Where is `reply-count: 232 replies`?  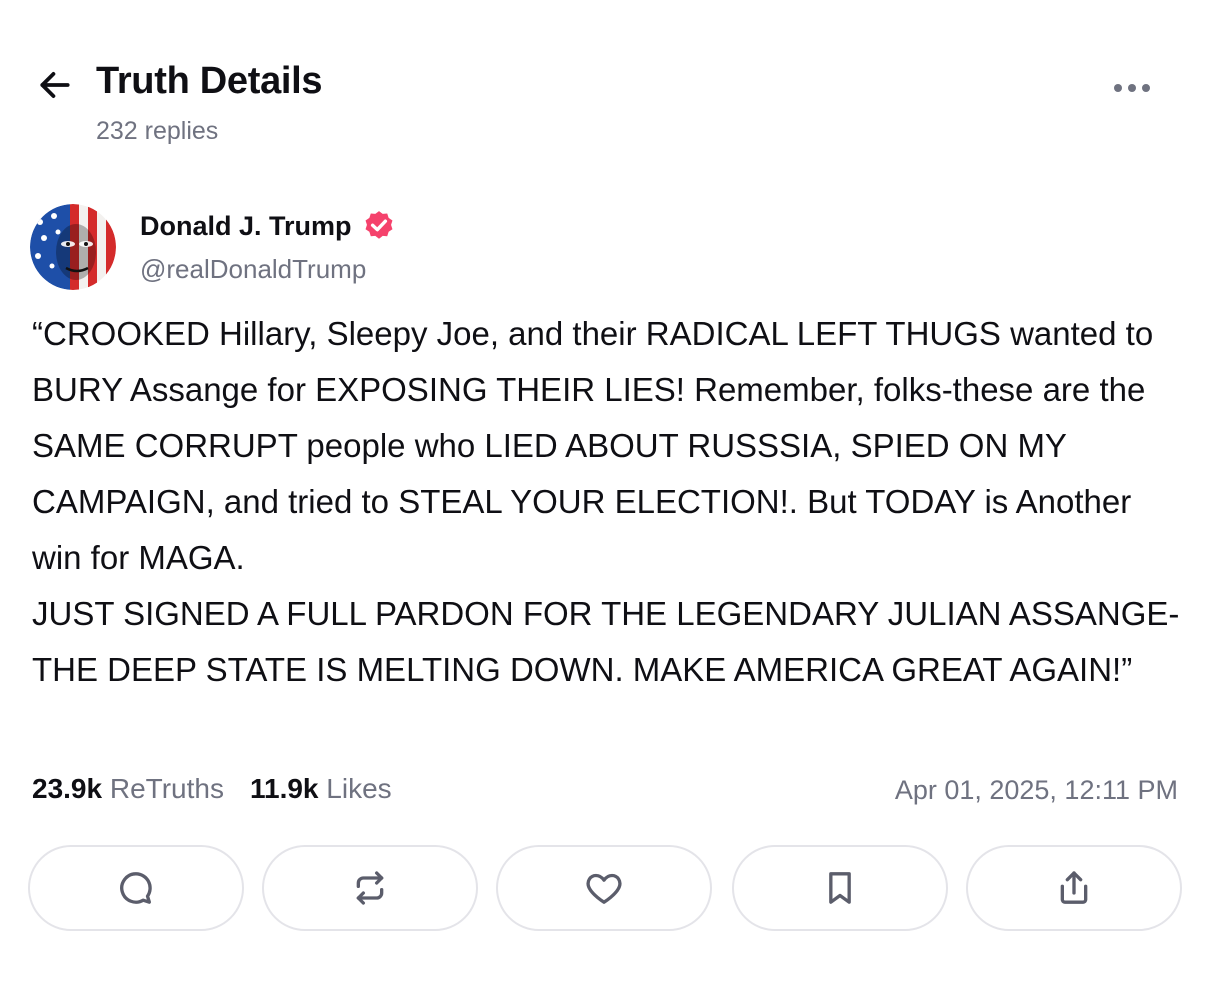 reply-count: 232 replies is located at coordinates (157, 131).